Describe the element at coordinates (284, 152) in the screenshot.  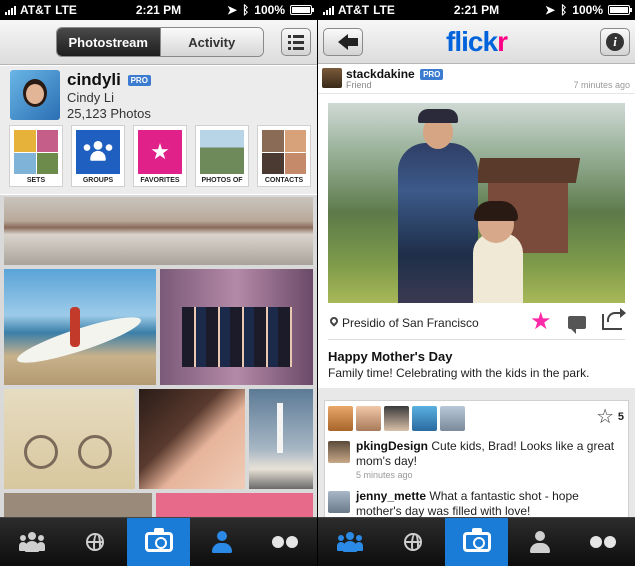
I see `contacts-thumbnail` at that location.